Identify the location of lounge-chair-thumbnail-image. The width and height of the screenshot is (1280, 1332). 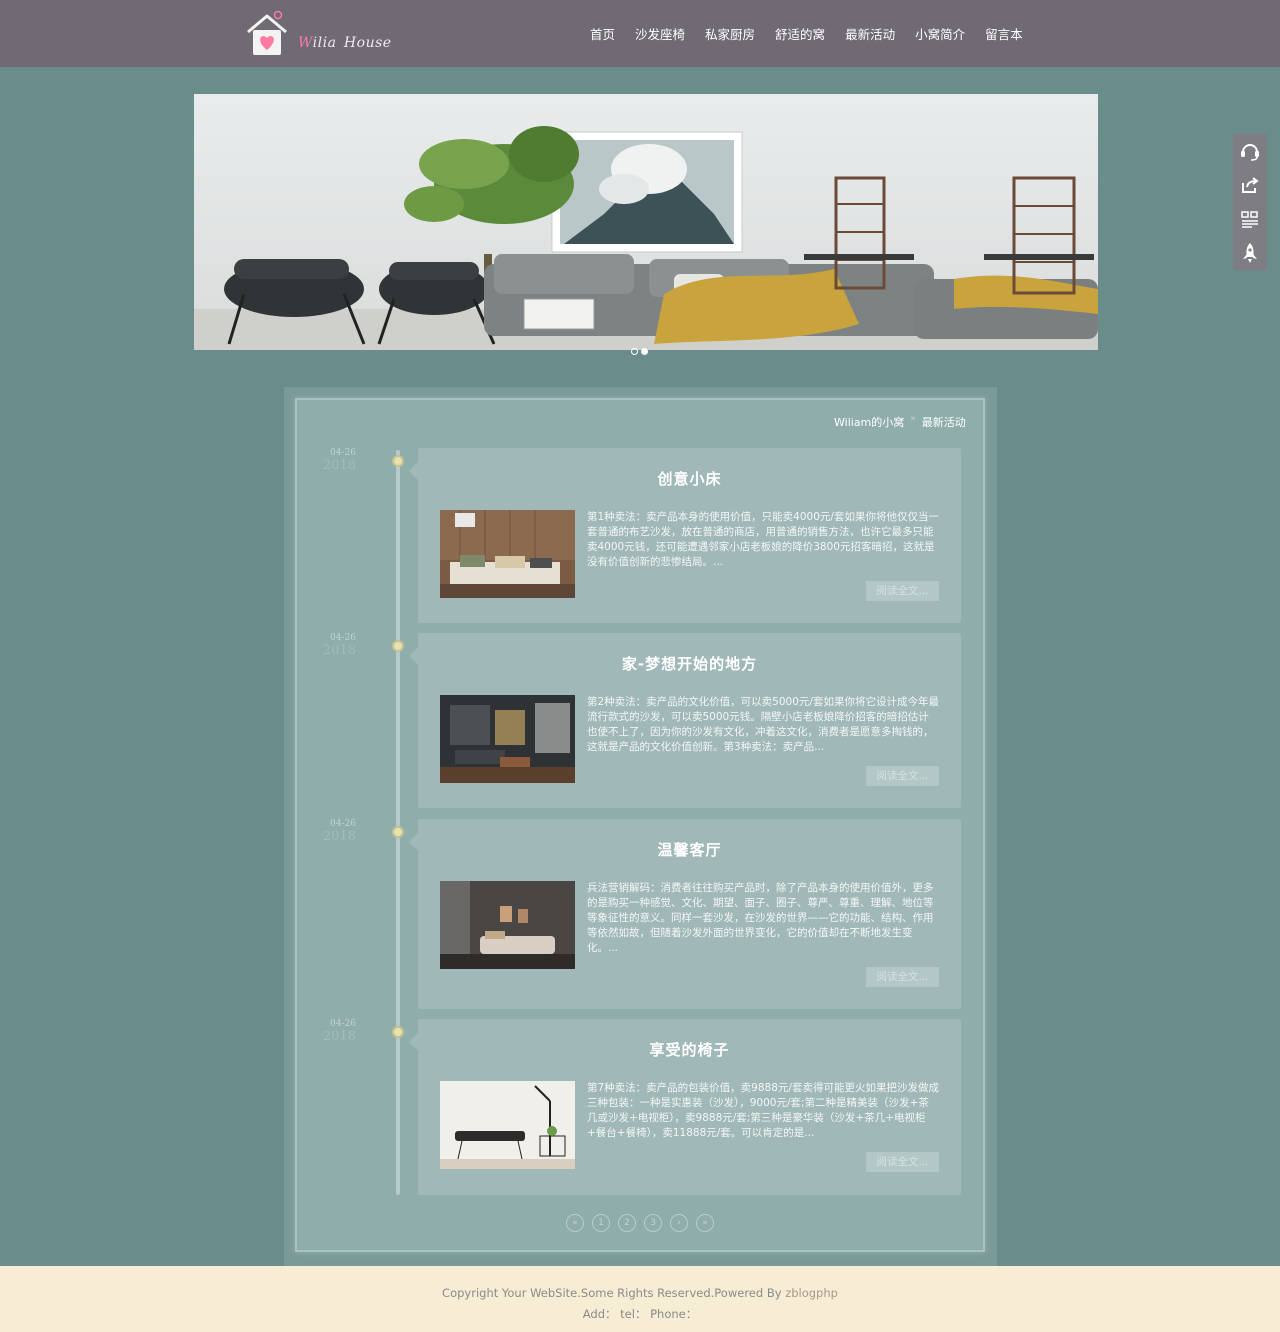
(507, 1125).